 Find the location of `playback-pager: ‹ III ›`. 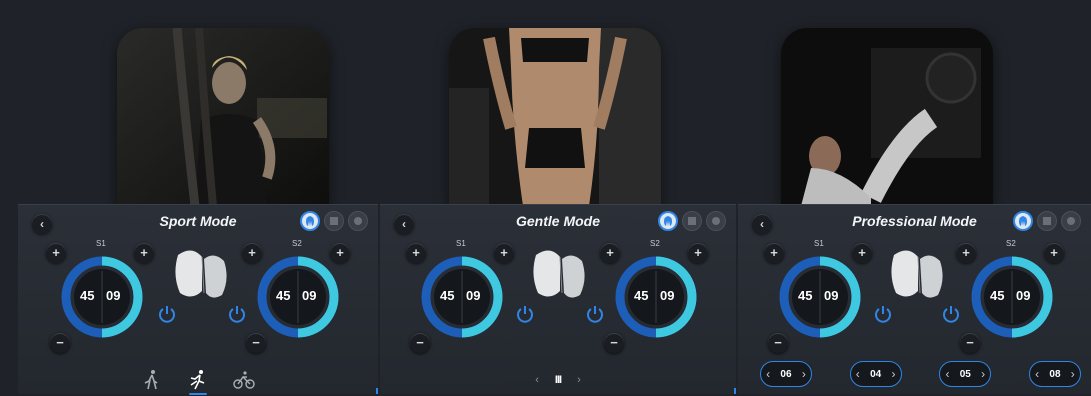

playback-pager: ‹ III › is located at coordinates (558, 380).